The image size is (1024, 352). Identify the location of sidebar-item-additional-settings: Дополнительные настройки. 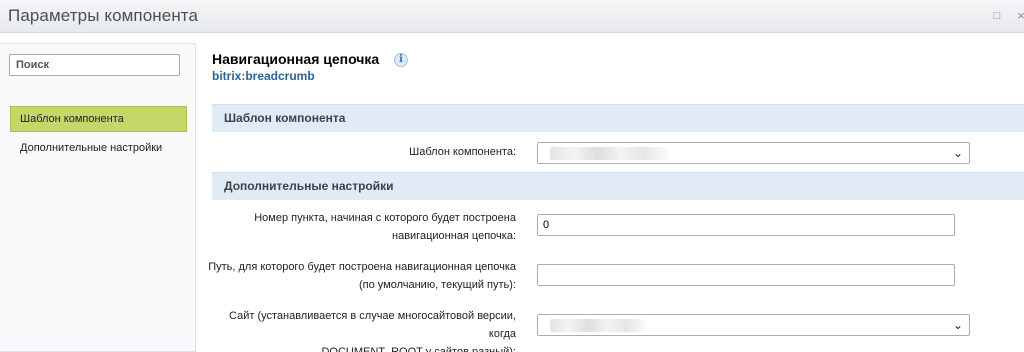
(98, 148).